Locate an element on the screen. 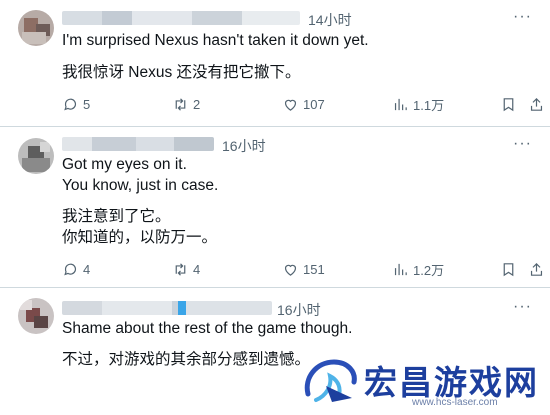  tweet-time: 14小时 is located at coordinates (330, 20).